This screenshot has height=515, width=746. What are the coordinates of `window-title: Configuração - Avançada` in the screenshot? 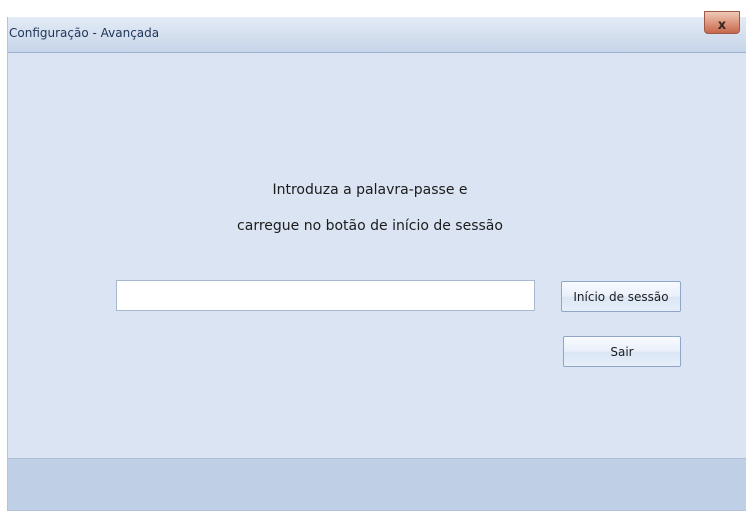 It's located at (84, 33).